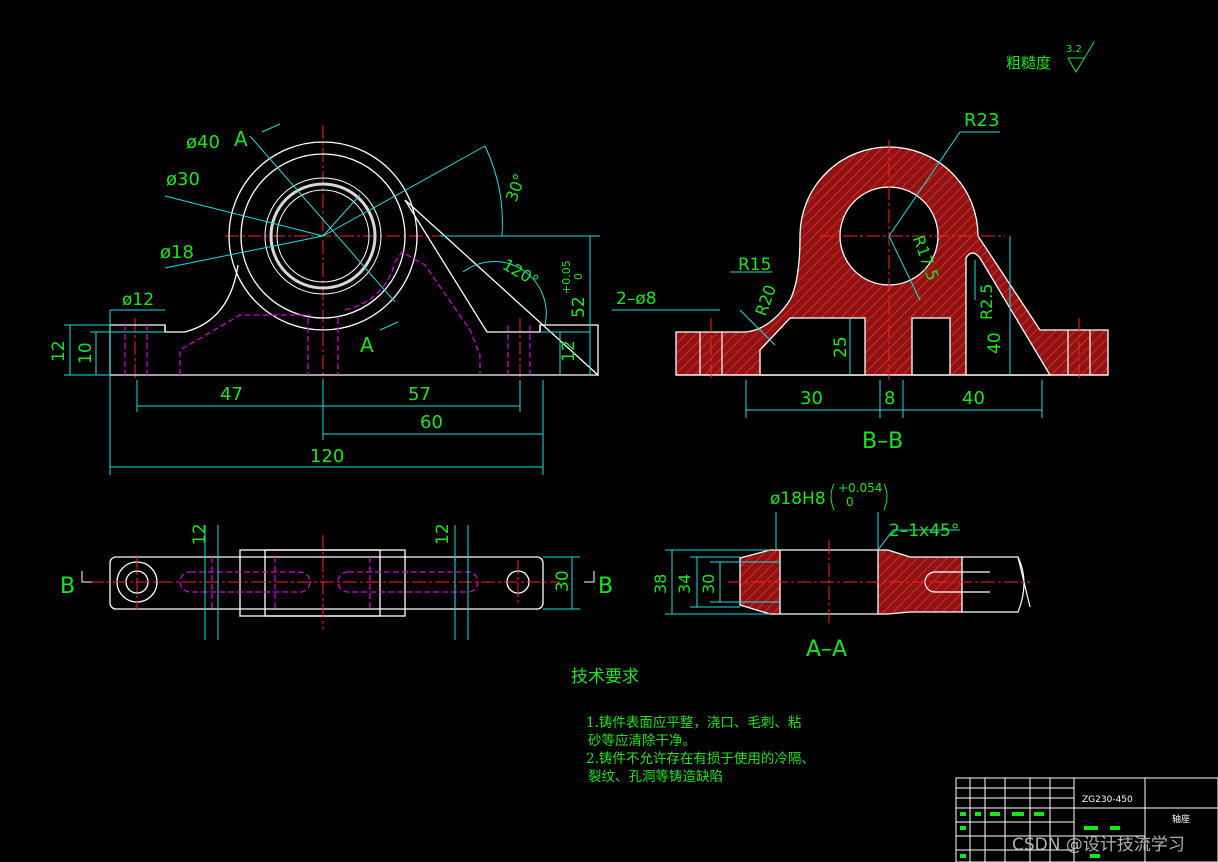  Describe the element at coordinates (860, 488) in the screenshot. I see `dim-bore-tol-upper: +0.054` at that location.